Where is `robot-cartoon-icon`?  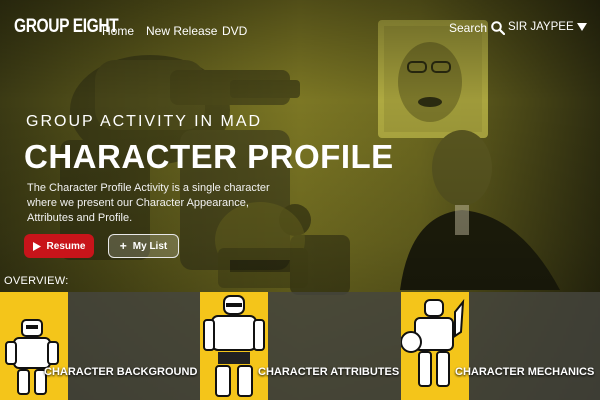 robot-cartoon-icon is located at coordinates (32, 357).